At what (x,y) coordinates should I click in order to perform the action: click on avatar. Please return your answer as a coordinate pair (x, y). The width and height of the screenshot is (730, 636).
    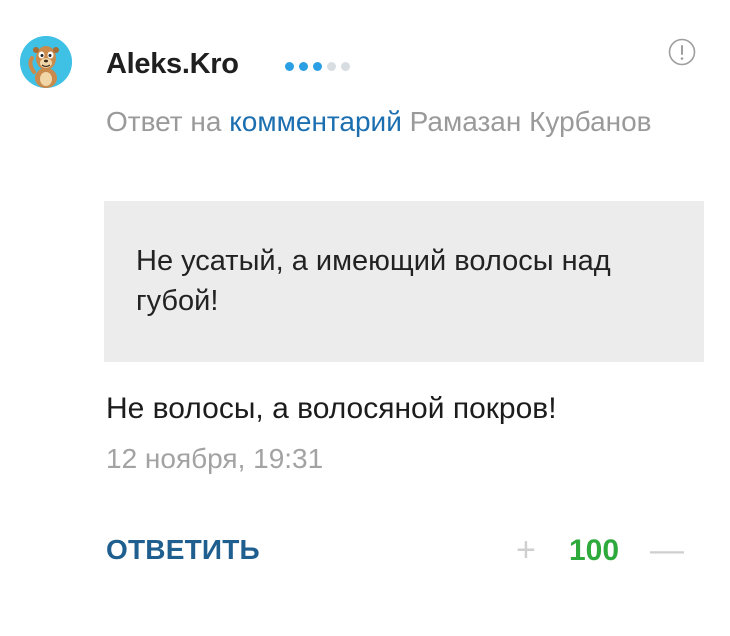
    Looking at the image, I should click on (46, 62).